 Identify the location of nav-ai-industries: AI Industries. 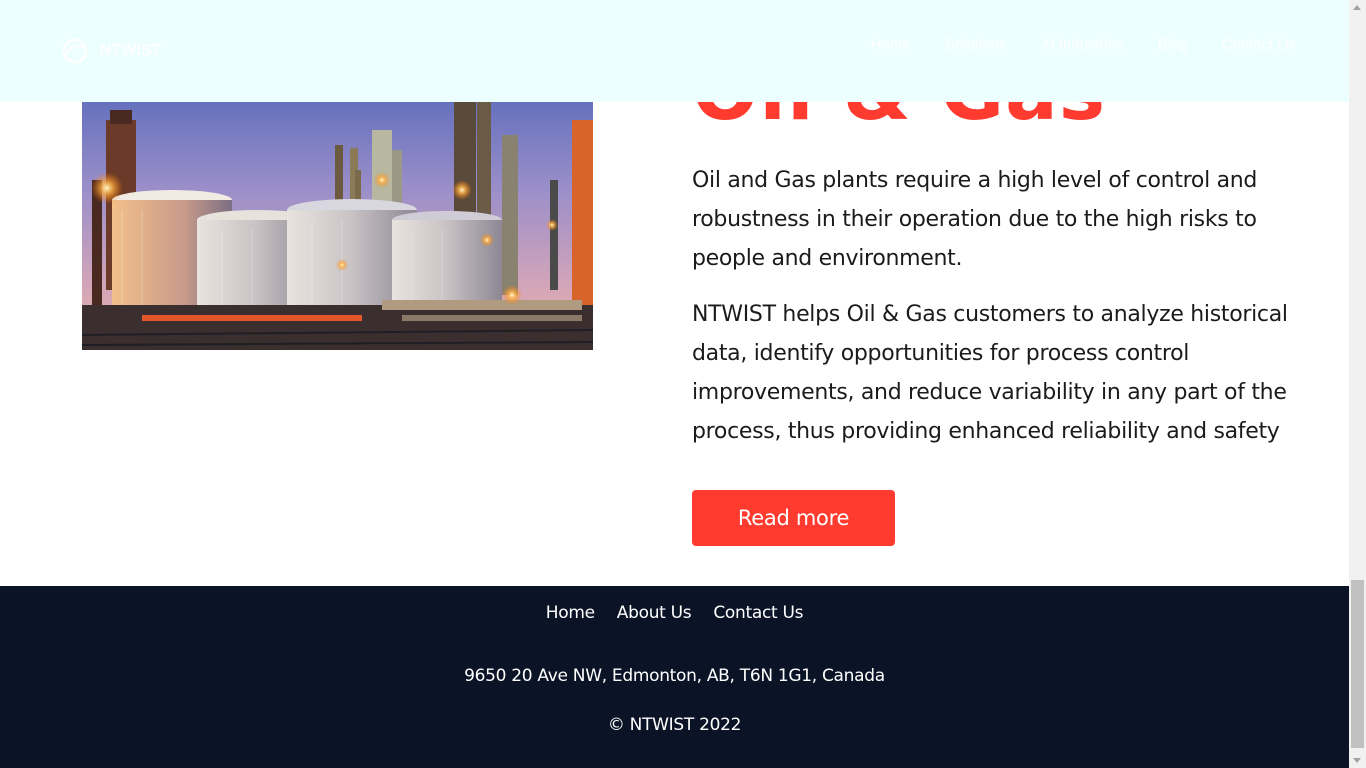
(1081, 44).